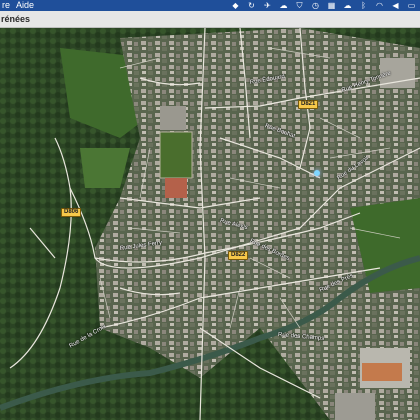 This screenshot has width=420, height=420. What do you see at coordinates (8, 5) in the screenshot?
I see `menu-item-help-partial: re` at bounding box center [8, 5].